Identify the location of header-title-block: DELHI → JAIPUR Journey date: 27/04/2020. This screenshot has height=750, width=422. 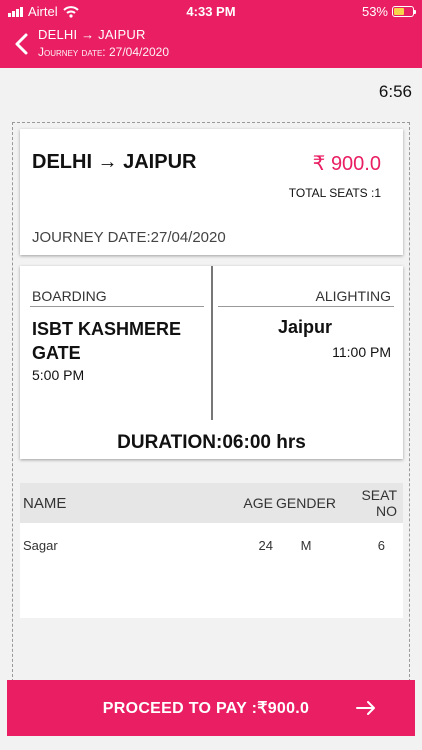
(103, 43).